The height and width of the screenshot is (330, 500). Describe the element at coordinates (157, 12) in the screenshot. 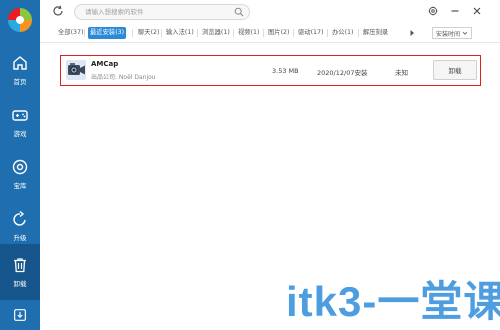

I see `search-input` at that location.